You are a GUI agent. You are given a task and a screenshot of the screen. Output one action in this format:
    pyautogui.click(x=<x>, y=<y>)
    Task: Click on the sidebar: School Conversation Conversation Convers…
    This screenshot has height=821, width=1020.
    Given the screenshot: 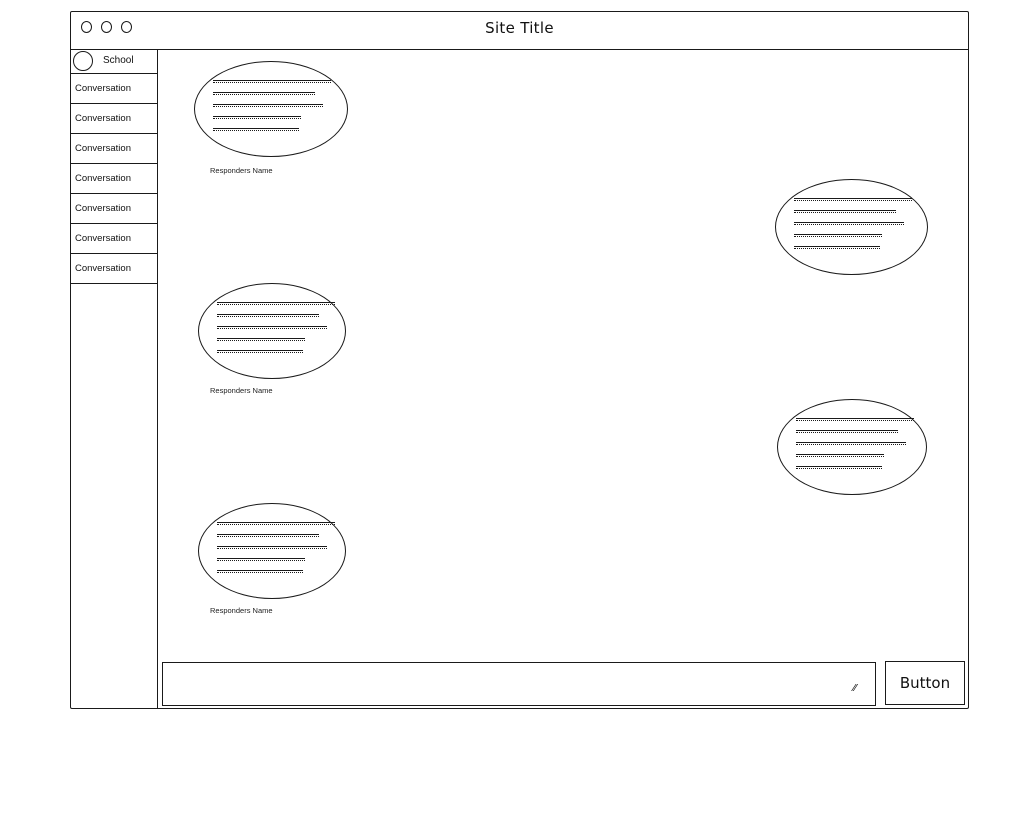 What is the action you would take?
    pyautogui.click(x=114, y=379)
    